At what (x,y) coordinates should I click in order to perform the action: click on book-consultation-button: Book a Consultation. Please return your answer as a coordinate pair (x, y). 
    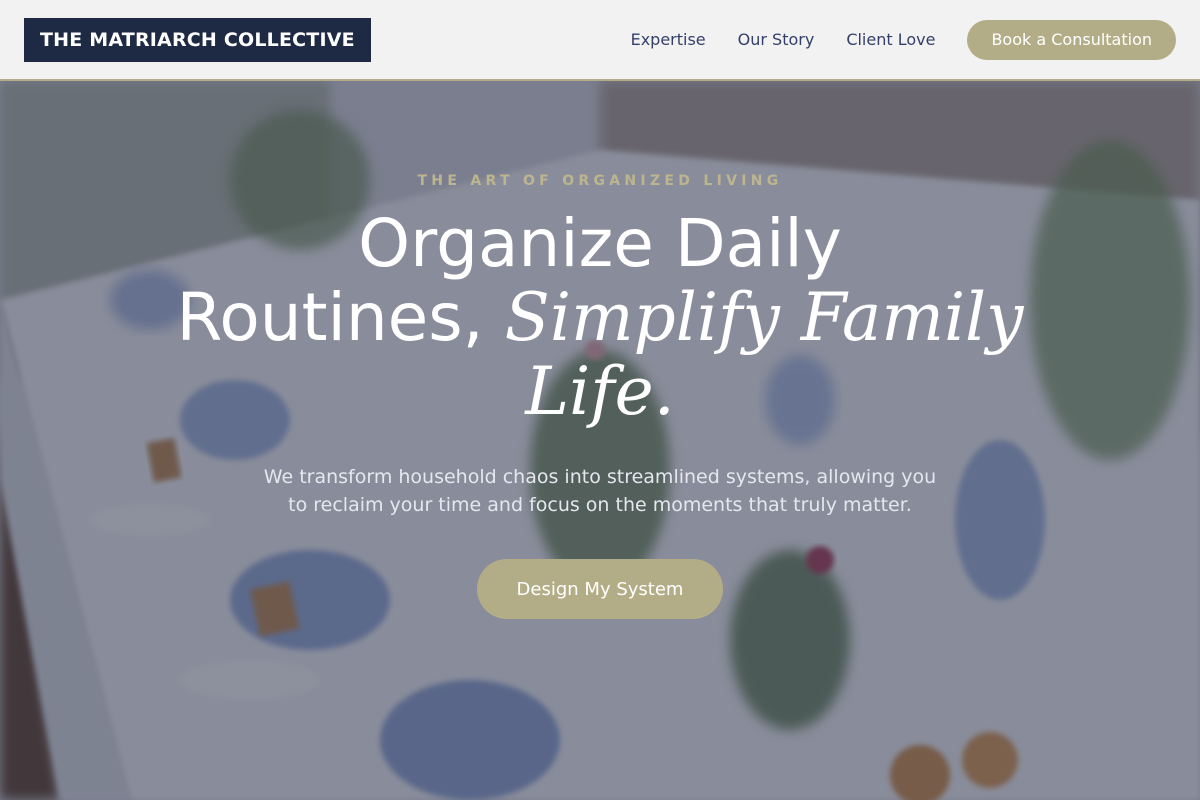
    Looking at the image, I should click on (1071, 39).